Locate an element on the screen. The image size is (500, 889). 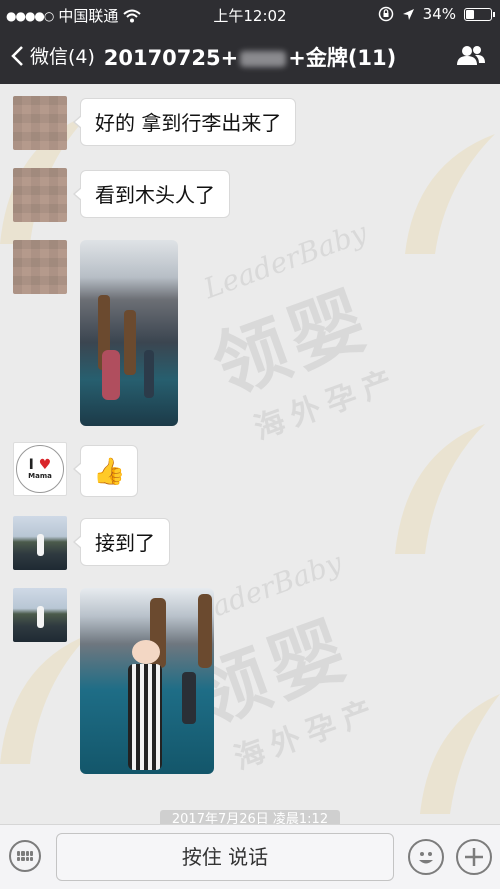
emoji-button is located at coordinates (426, 857).